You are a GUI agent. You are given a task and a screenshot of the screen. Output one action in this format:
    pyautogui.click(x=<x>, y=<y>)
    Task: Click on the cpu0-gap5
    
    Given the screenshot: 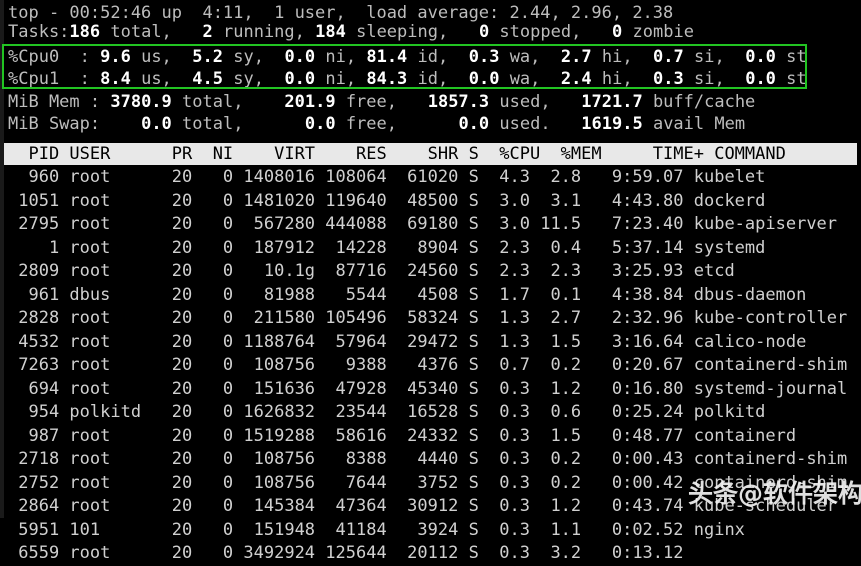 What is the action you would take?
    pyautogui.click(x=648, y=57)
    